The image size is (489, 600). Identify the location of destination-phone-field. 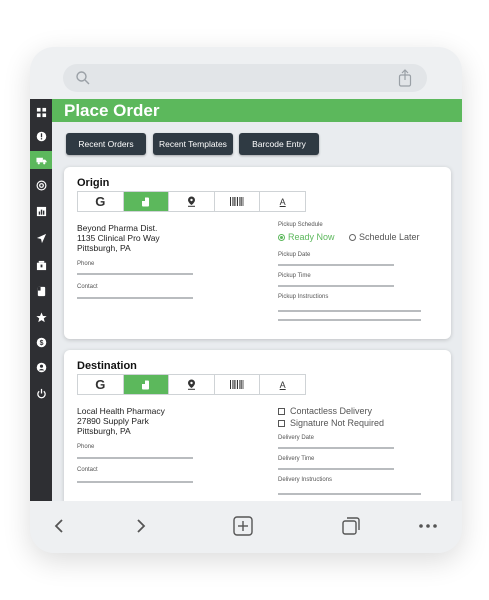
(135, 458).